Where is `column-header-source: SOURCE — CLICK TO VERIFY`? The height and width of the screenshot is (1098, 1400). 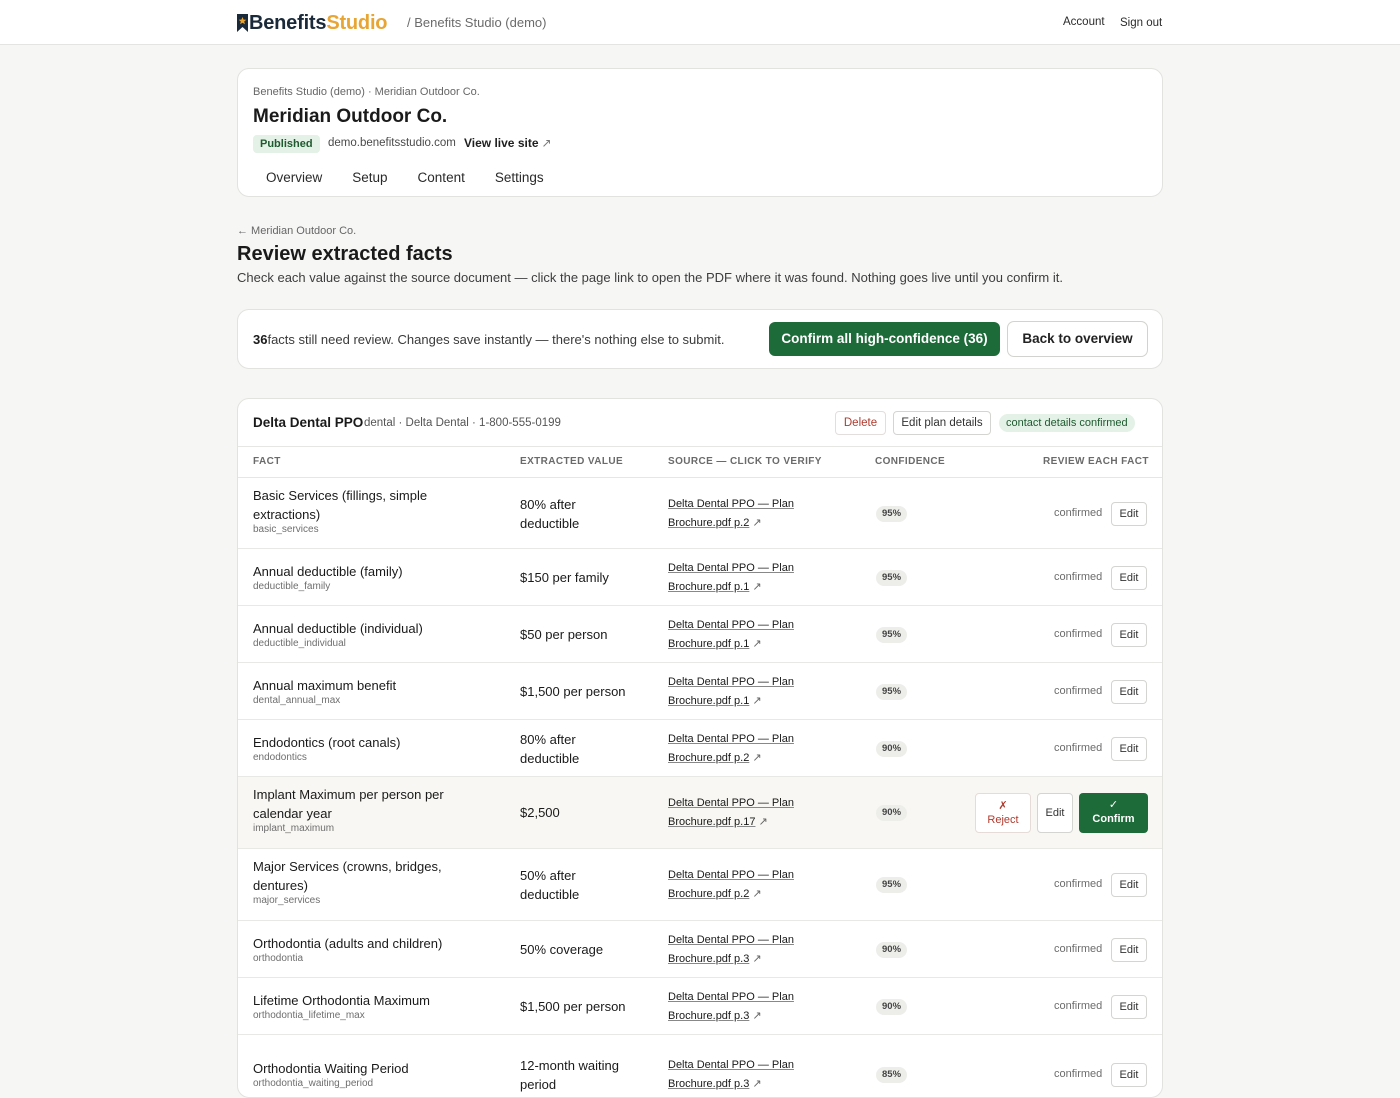
column-header-source: SOURCE — CLICK TO VERIFY is located at coordinates (745, 461).